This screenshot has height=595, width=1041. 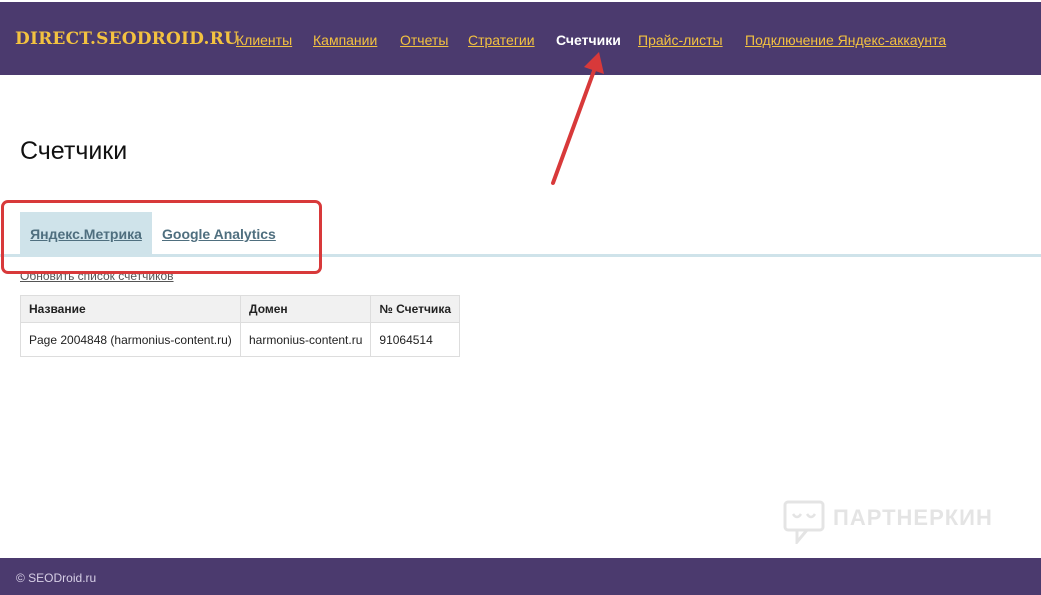 I want to click on watermark-text: ПАРТНЕРКИН, so click(x=913, y=517).